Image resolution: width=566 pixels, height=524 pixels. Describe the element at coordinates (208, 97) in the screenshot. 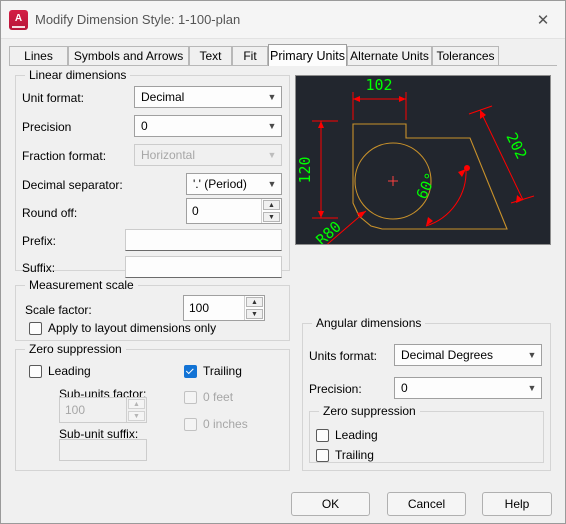

I see `unit-format-combo: Decimal ▼` at that location.